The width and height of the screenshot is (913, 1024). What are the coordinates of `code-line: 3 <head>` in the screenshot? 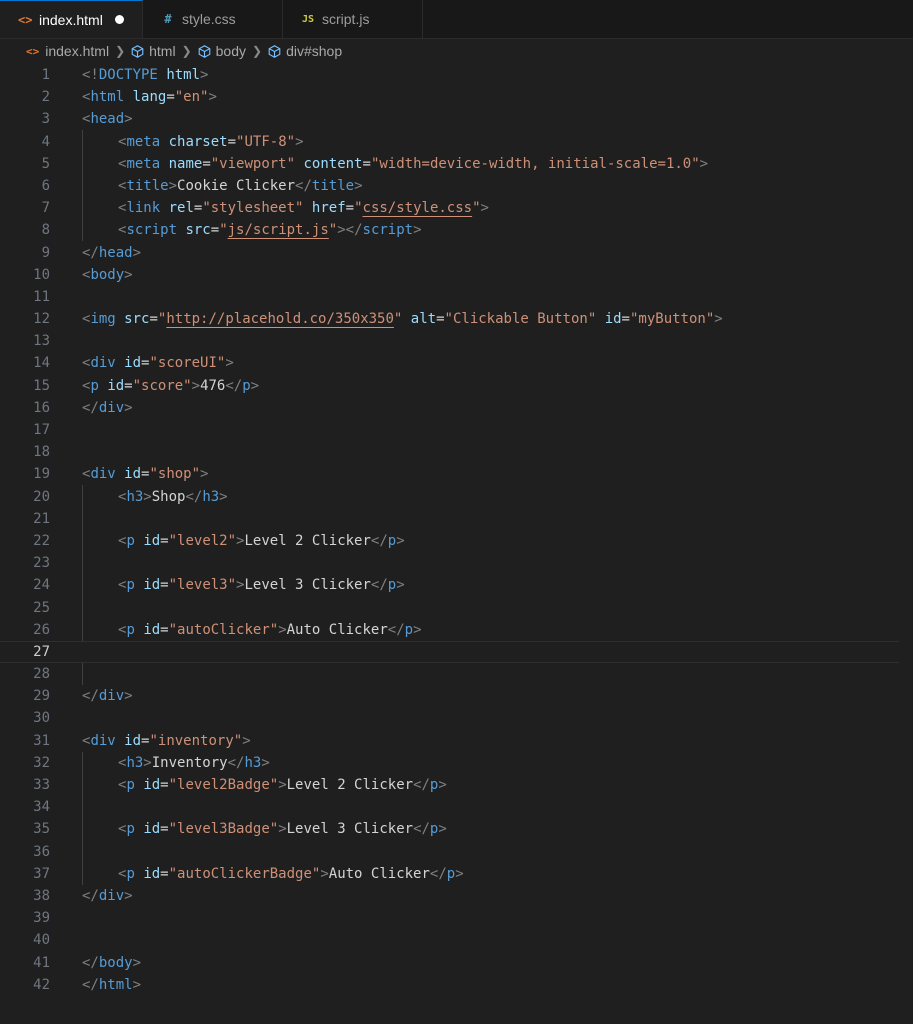 It's located at (456, 119).